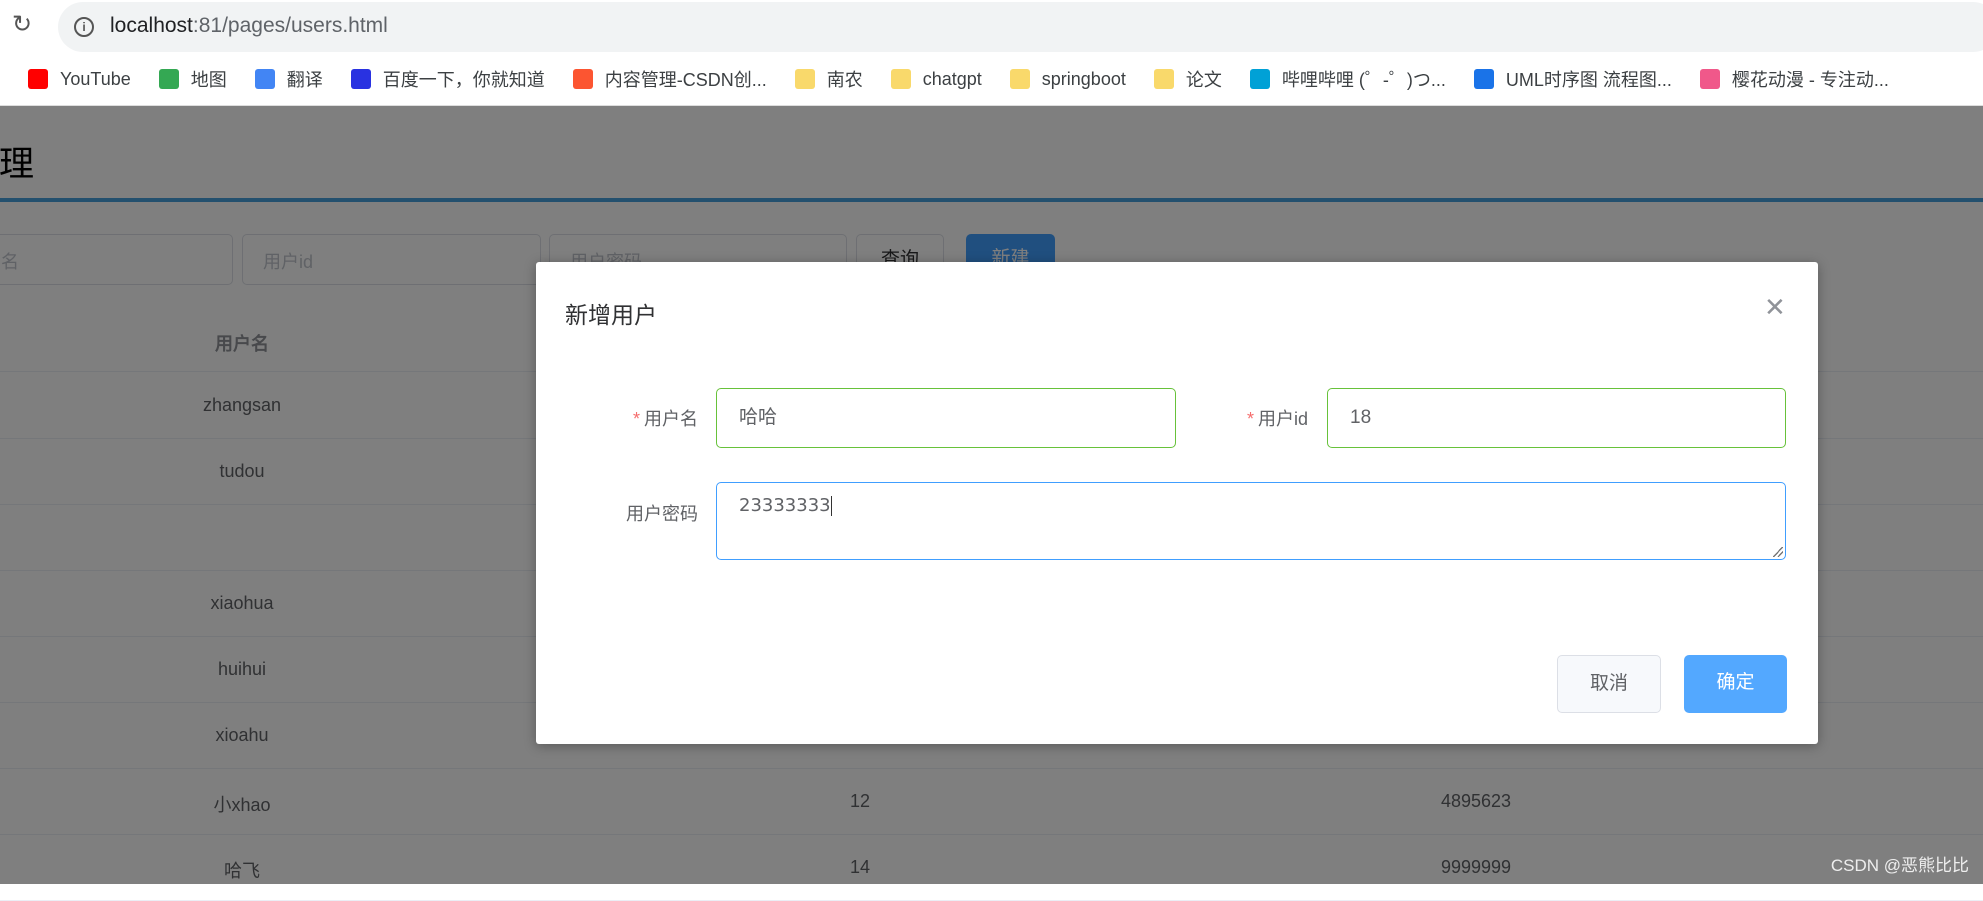 The height and width of the screenshot is (901, 1983). Describe the element at coordinates (95, 78) in the screenshot. I see `bookmark-label: YouTube` at that location.